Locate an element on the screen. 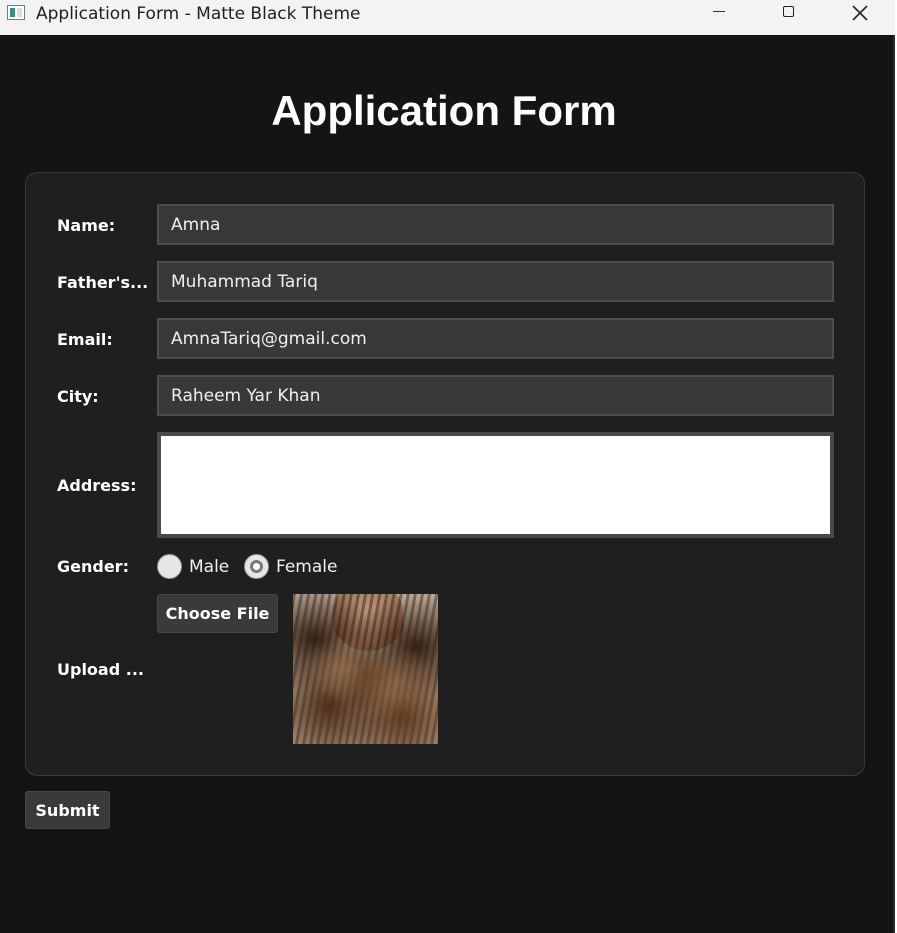 Image resolution: width=897 pixels, height=933 pixels. window-title: Application Form - Matte Black Theme is located at coordinates (198, 14).